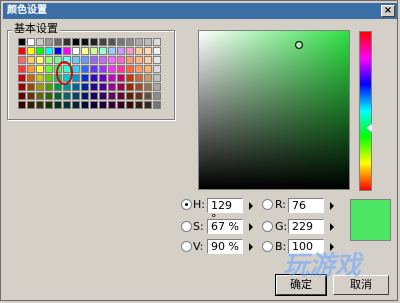 This screenshot has height=303, width=400. I want to click on hue-slider, so click(365, 111).